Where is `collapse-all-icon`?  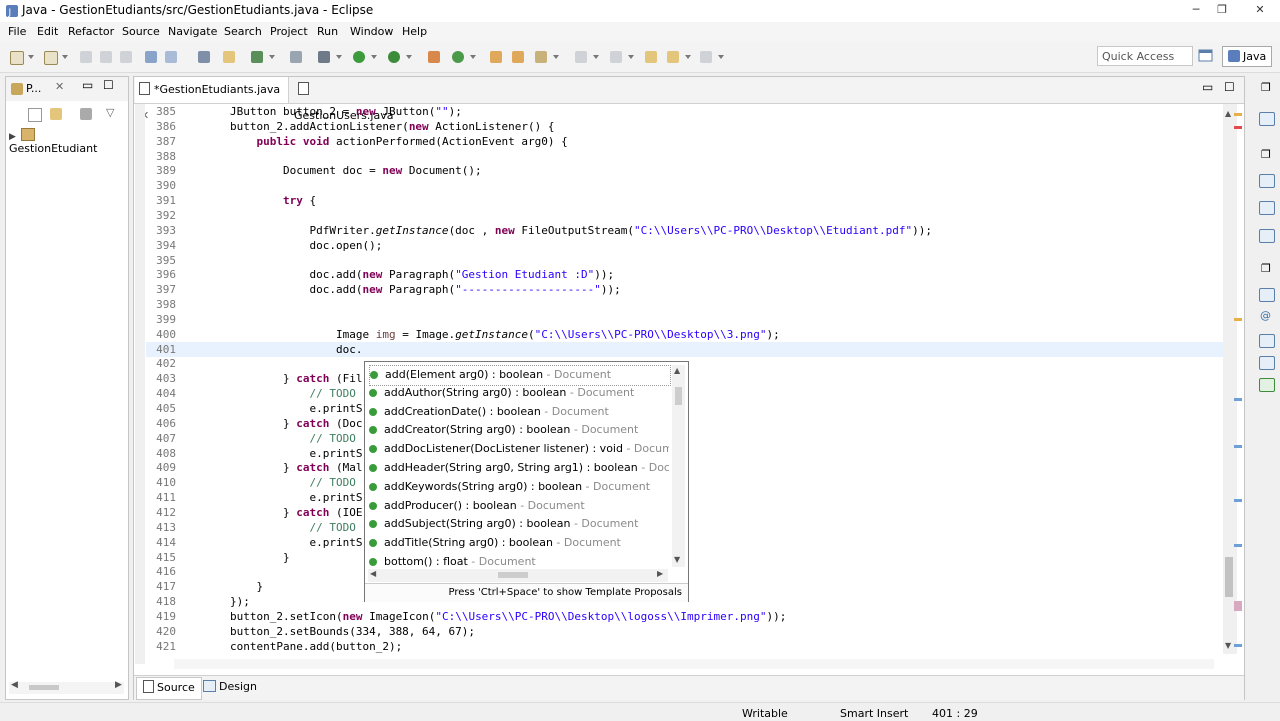
collapse-all-icon is located at coordinates (35, 115).